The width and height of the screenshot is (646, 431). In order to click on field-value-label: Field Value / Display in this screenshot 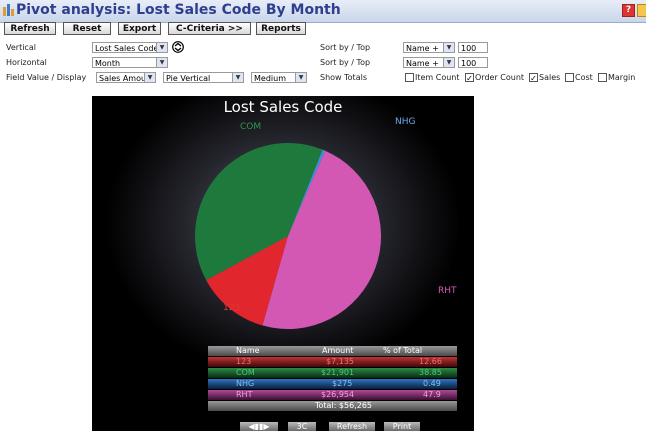, I will do `click(46, 77)`.